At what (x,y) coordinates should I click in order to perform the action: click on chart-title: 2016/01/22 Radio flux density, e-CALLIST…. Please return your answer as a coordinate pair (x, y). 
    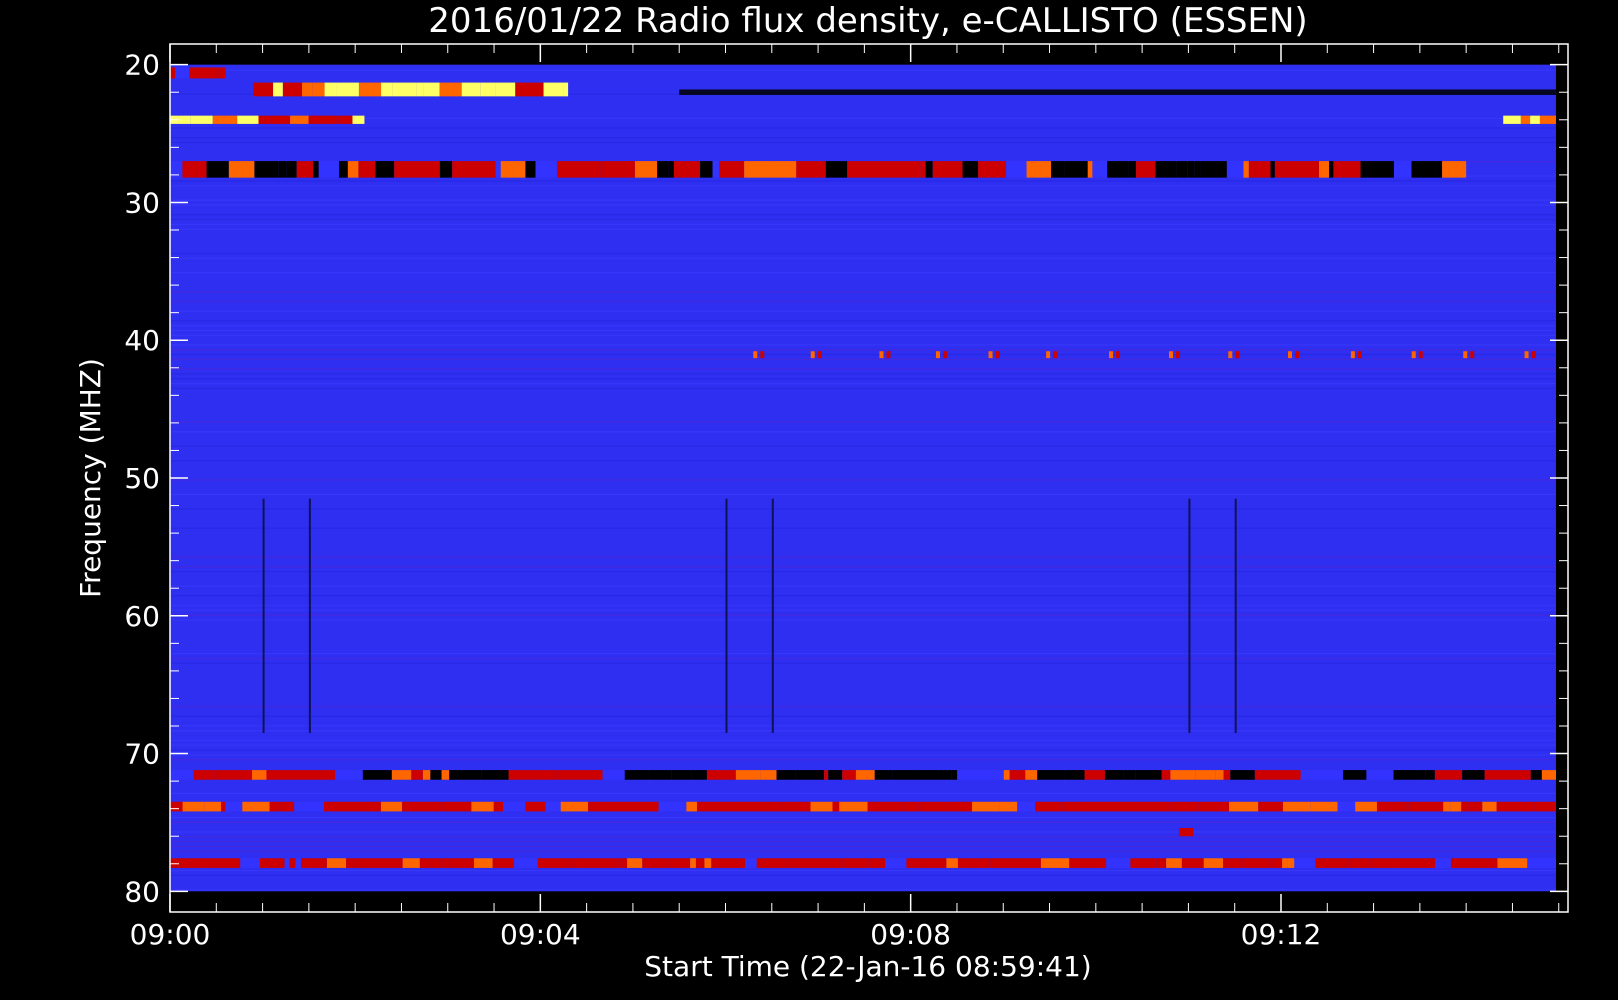
    Looking at the image, I should click on (867, 21).